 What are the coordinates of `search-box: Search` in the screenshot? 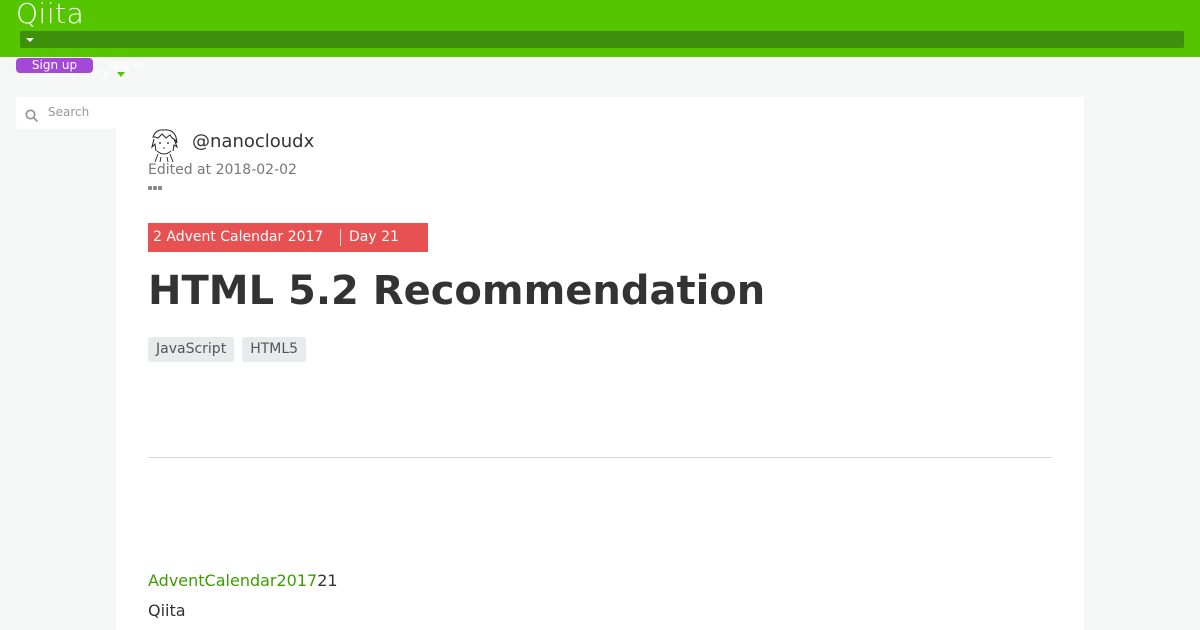 It's located at (71, 113).